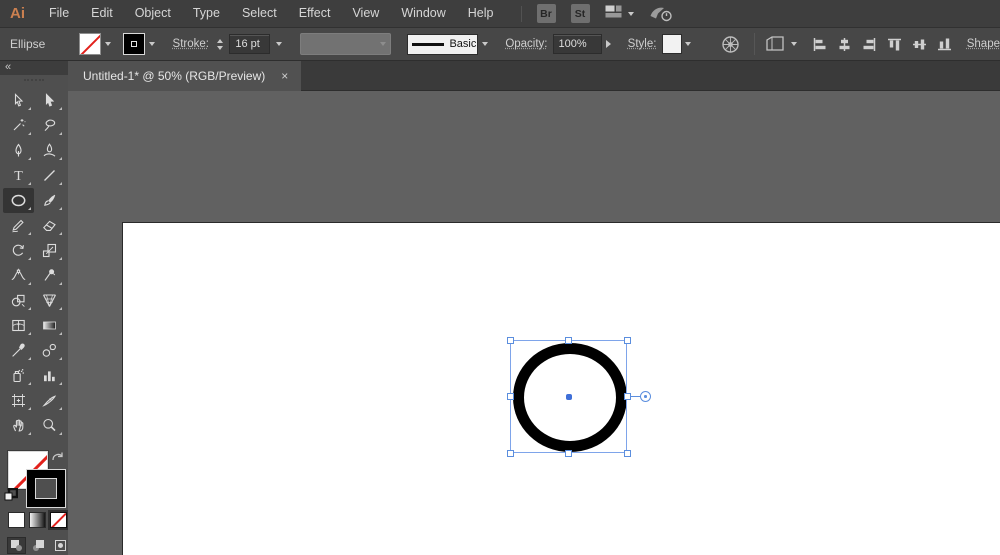 Image resolution: width=1000 pixels, height=555 pixels. What do you see at coordinates (428, 44) in the screenshot?
I see `brush-stroke-preview` at bounding box center [428, 44].